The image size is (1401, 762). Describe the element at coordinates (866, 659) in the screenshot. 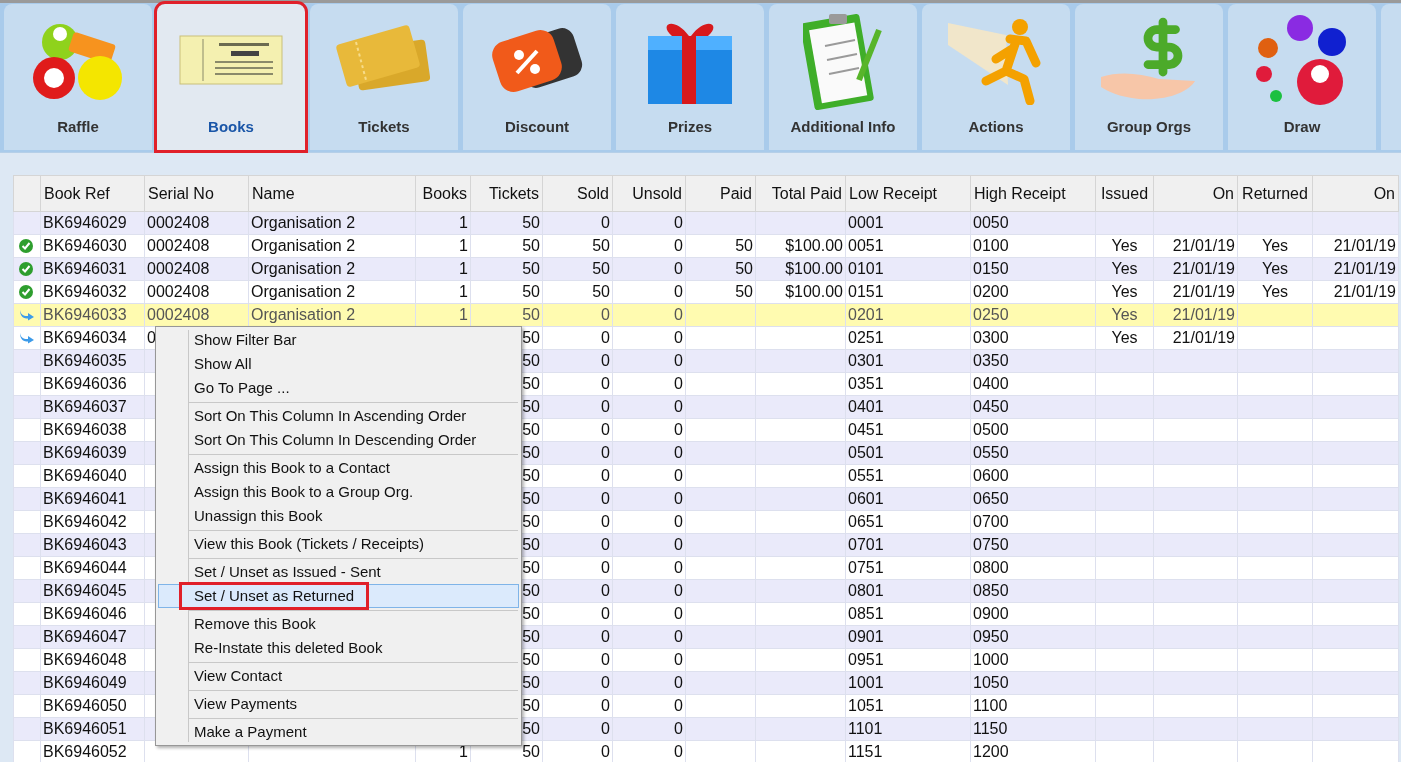

I see `table-cell: 0951` at that location.